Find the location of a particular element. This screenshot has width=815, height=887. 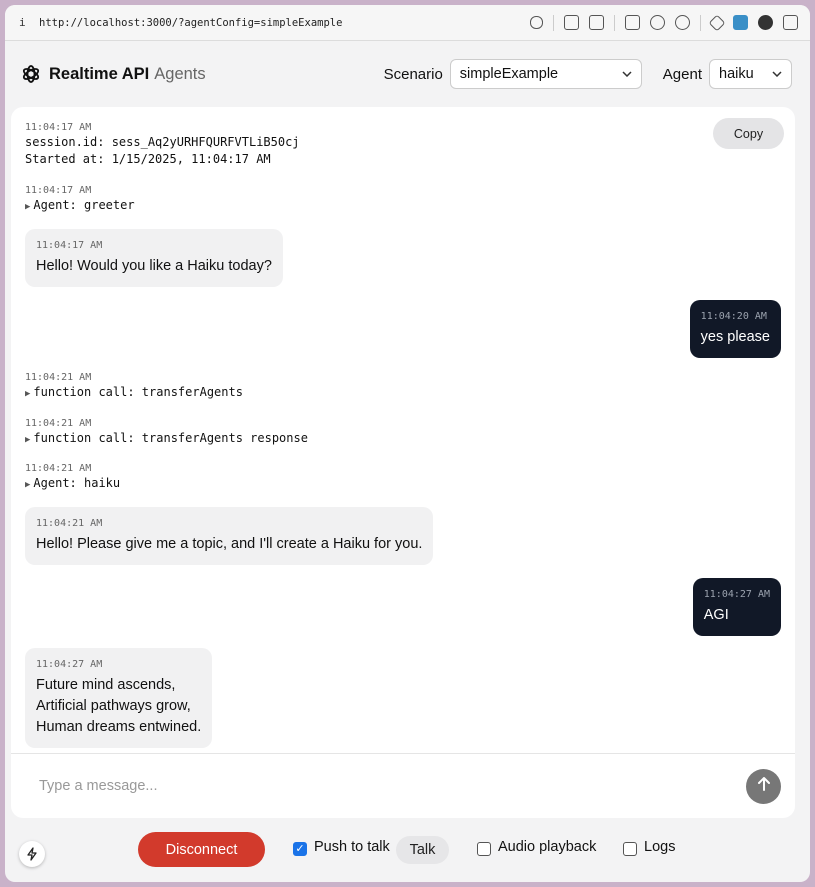

message-text-line: Future mind ascends, is located at coordinates (106, 685).